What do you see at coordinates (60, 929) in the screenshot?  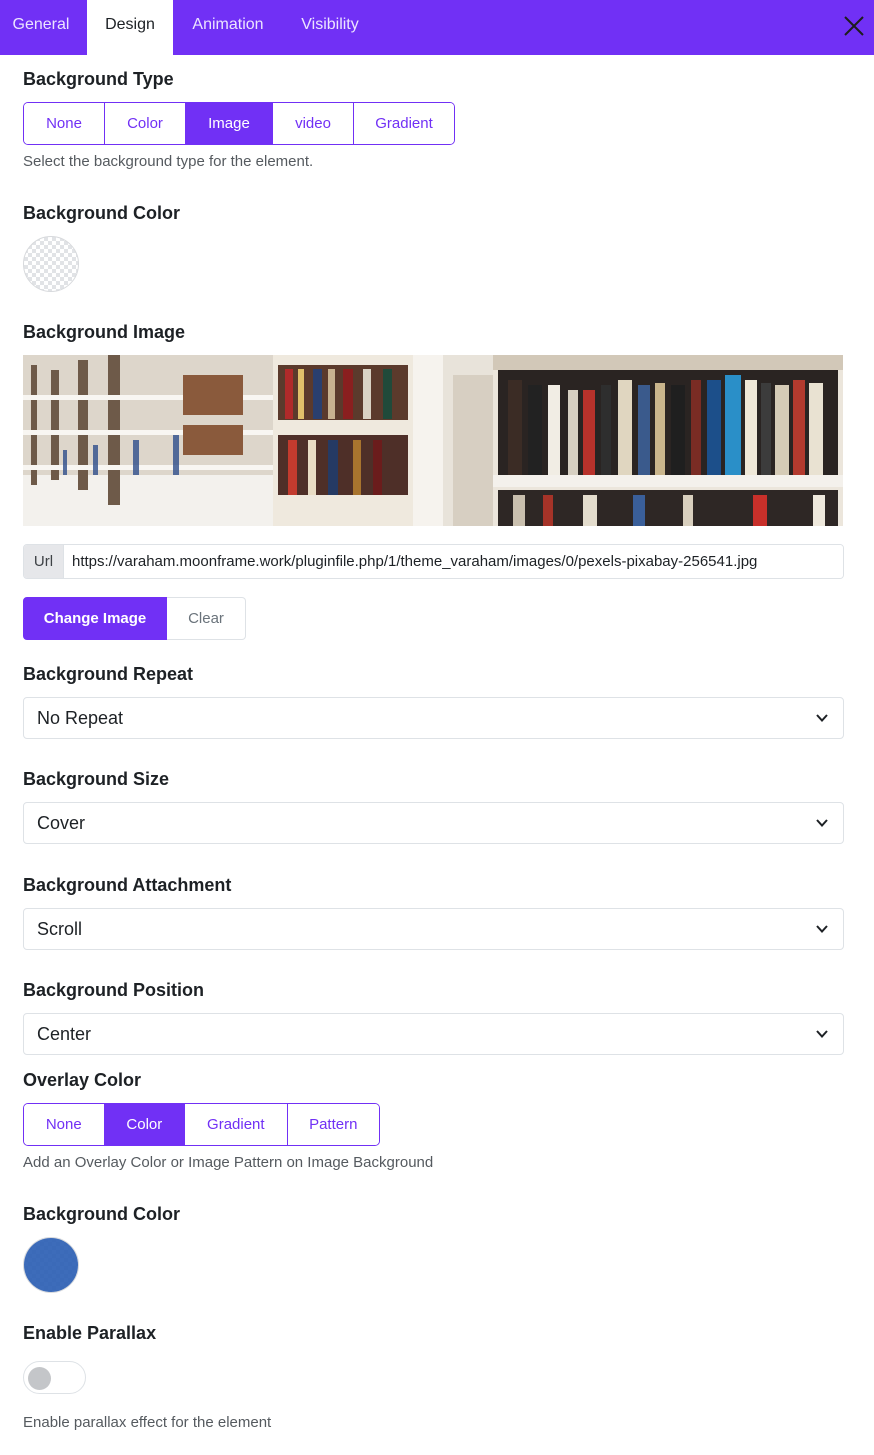 I see `background-attachment-value: Scroll` at bounding box center [60, 929].